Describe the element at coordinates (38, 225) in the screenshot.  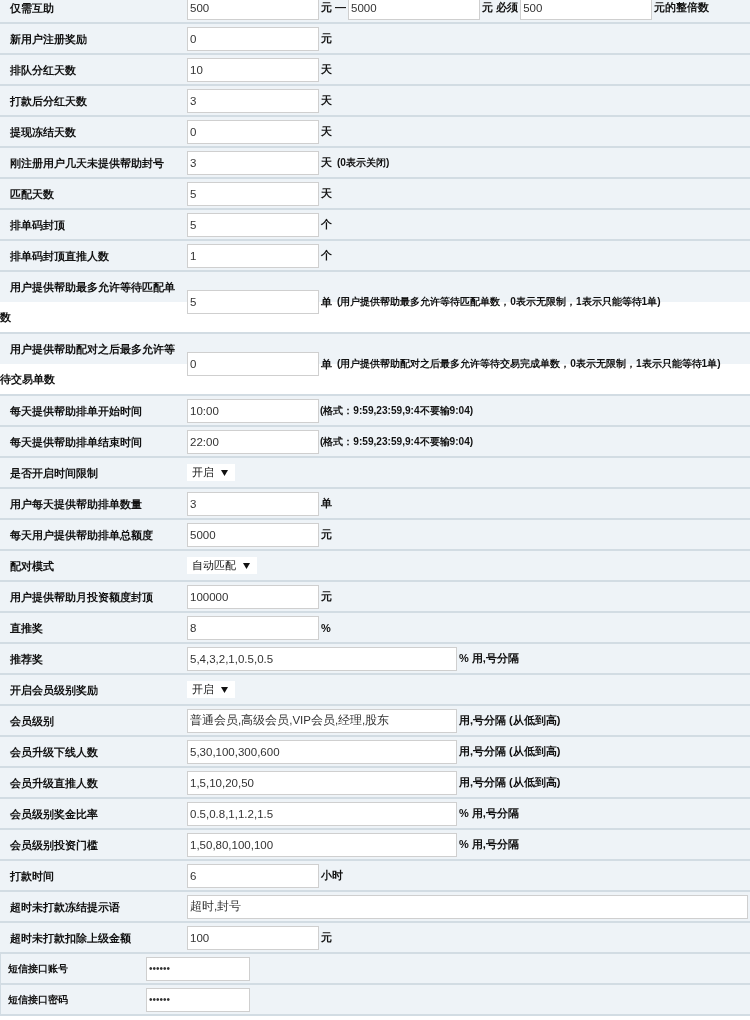
I see `setting-label: 排单码封顶` at that location.